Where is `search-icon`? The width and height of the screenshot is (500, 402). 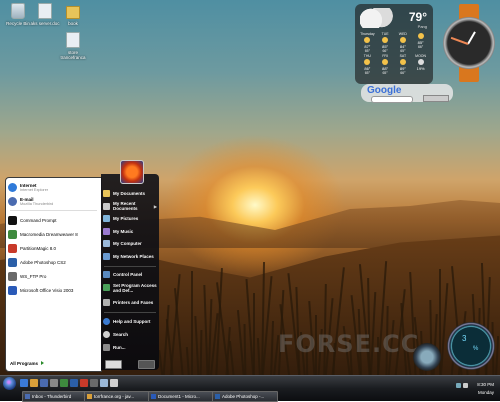 search-icon is located at coordinates (106, 334).